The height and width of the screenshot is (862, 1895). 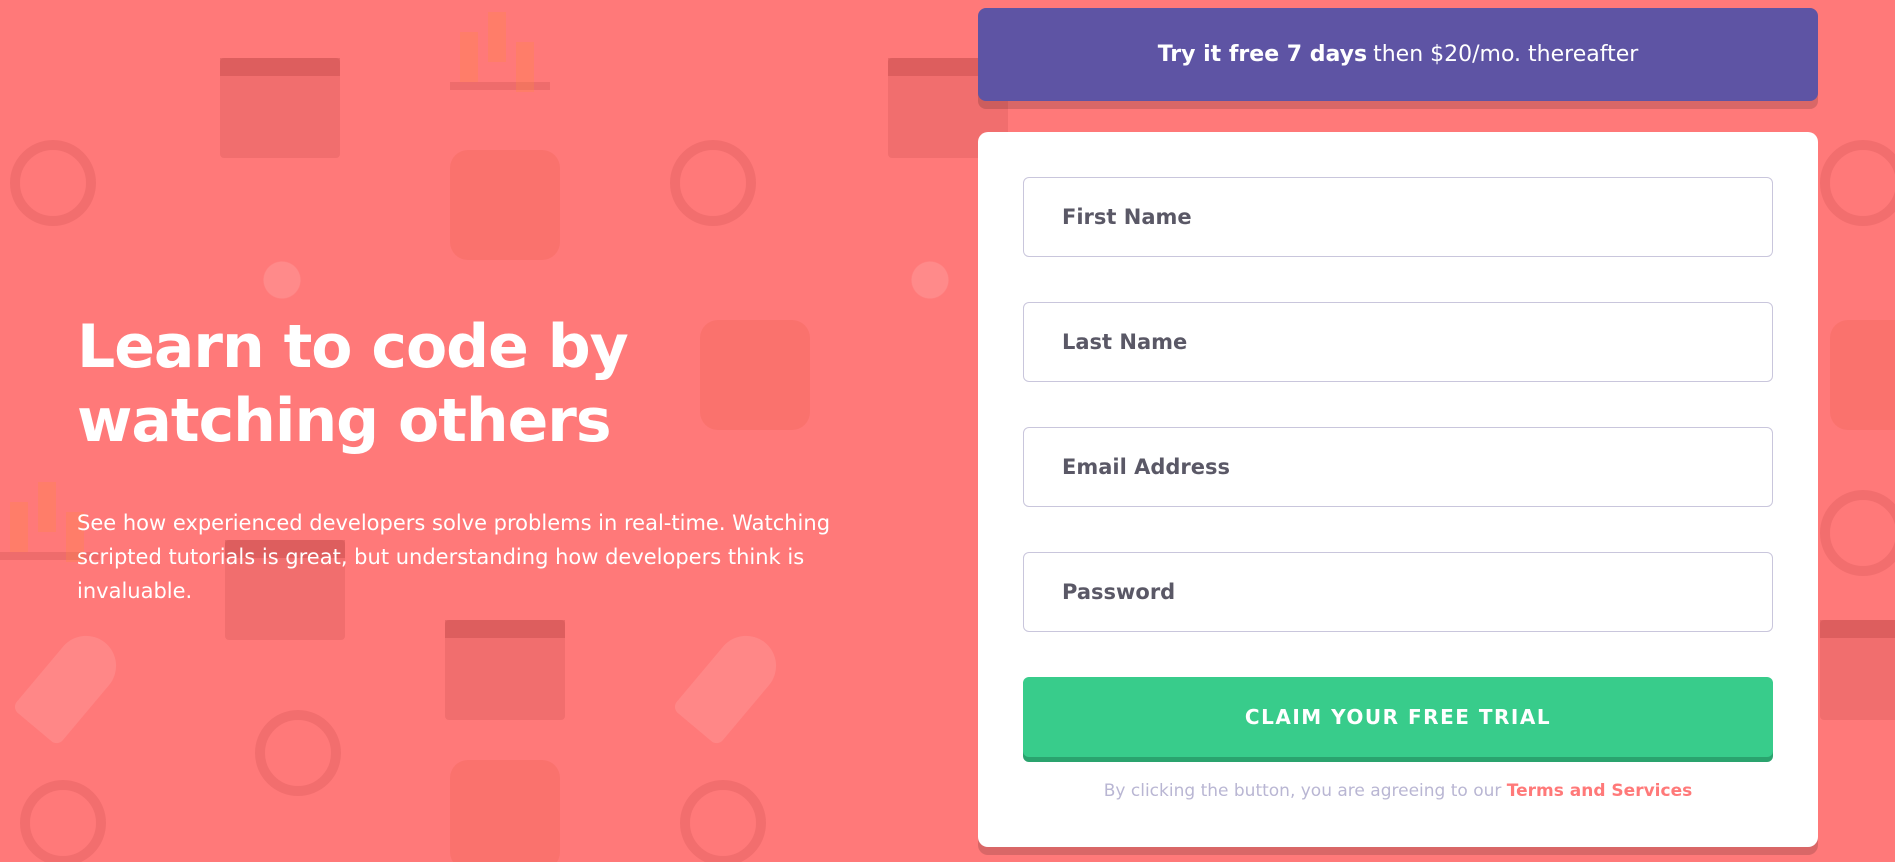 I want to click on promo-bold-text: Try it free 7 days, so click(x=1262, y=54).